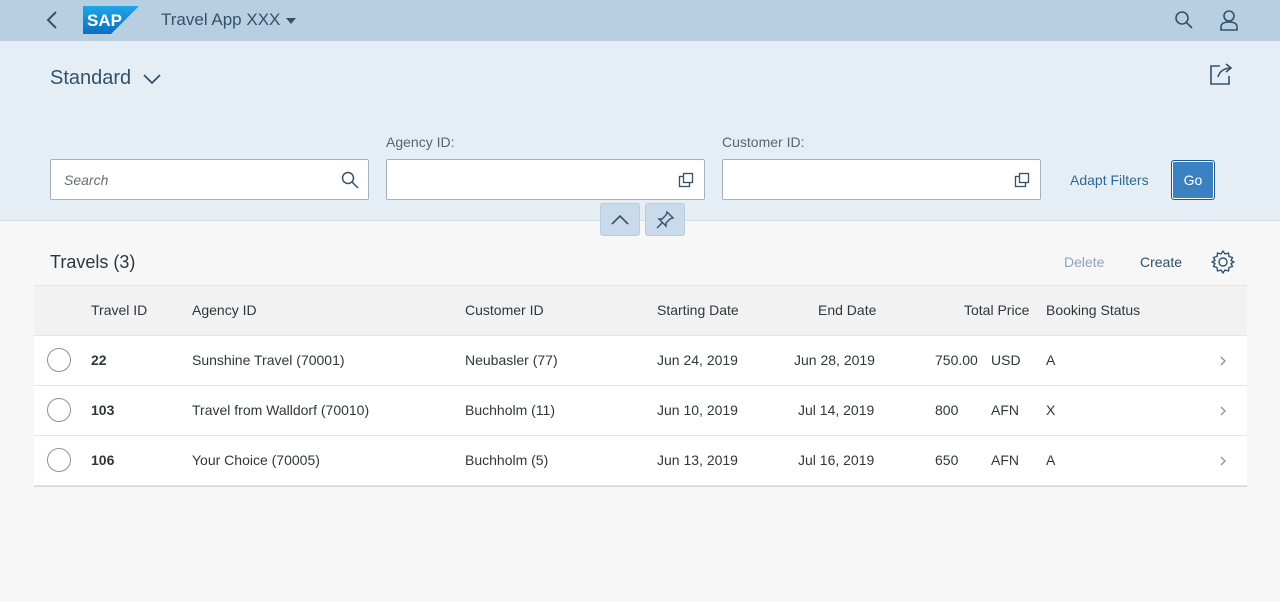 The width and height of the screenshot is (1280, 602). What do you see at coordinates (504, 310) in the screenshot?
I see `column-header-customer-id: Customer ID` at bounding box center [504, 310].